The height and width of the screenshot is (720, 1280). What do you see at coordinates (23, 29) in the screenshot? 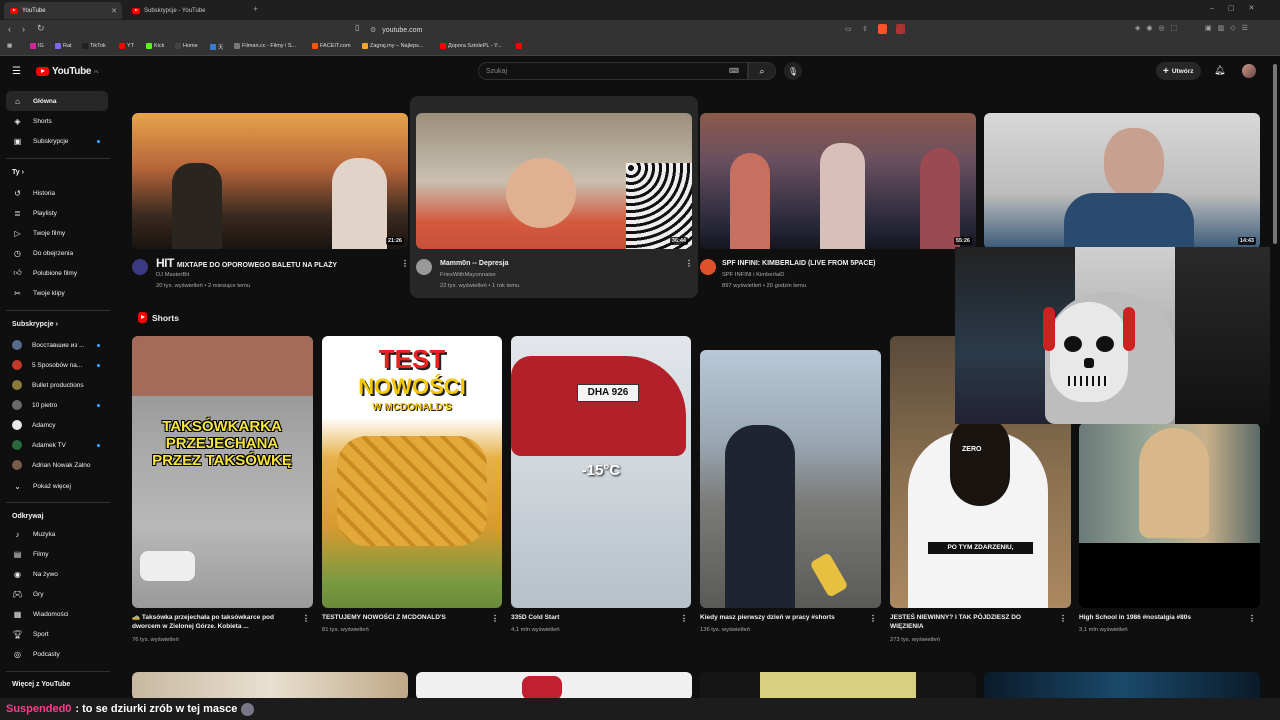
I see `forward-icon: ›` at bounding box center [23, 29].